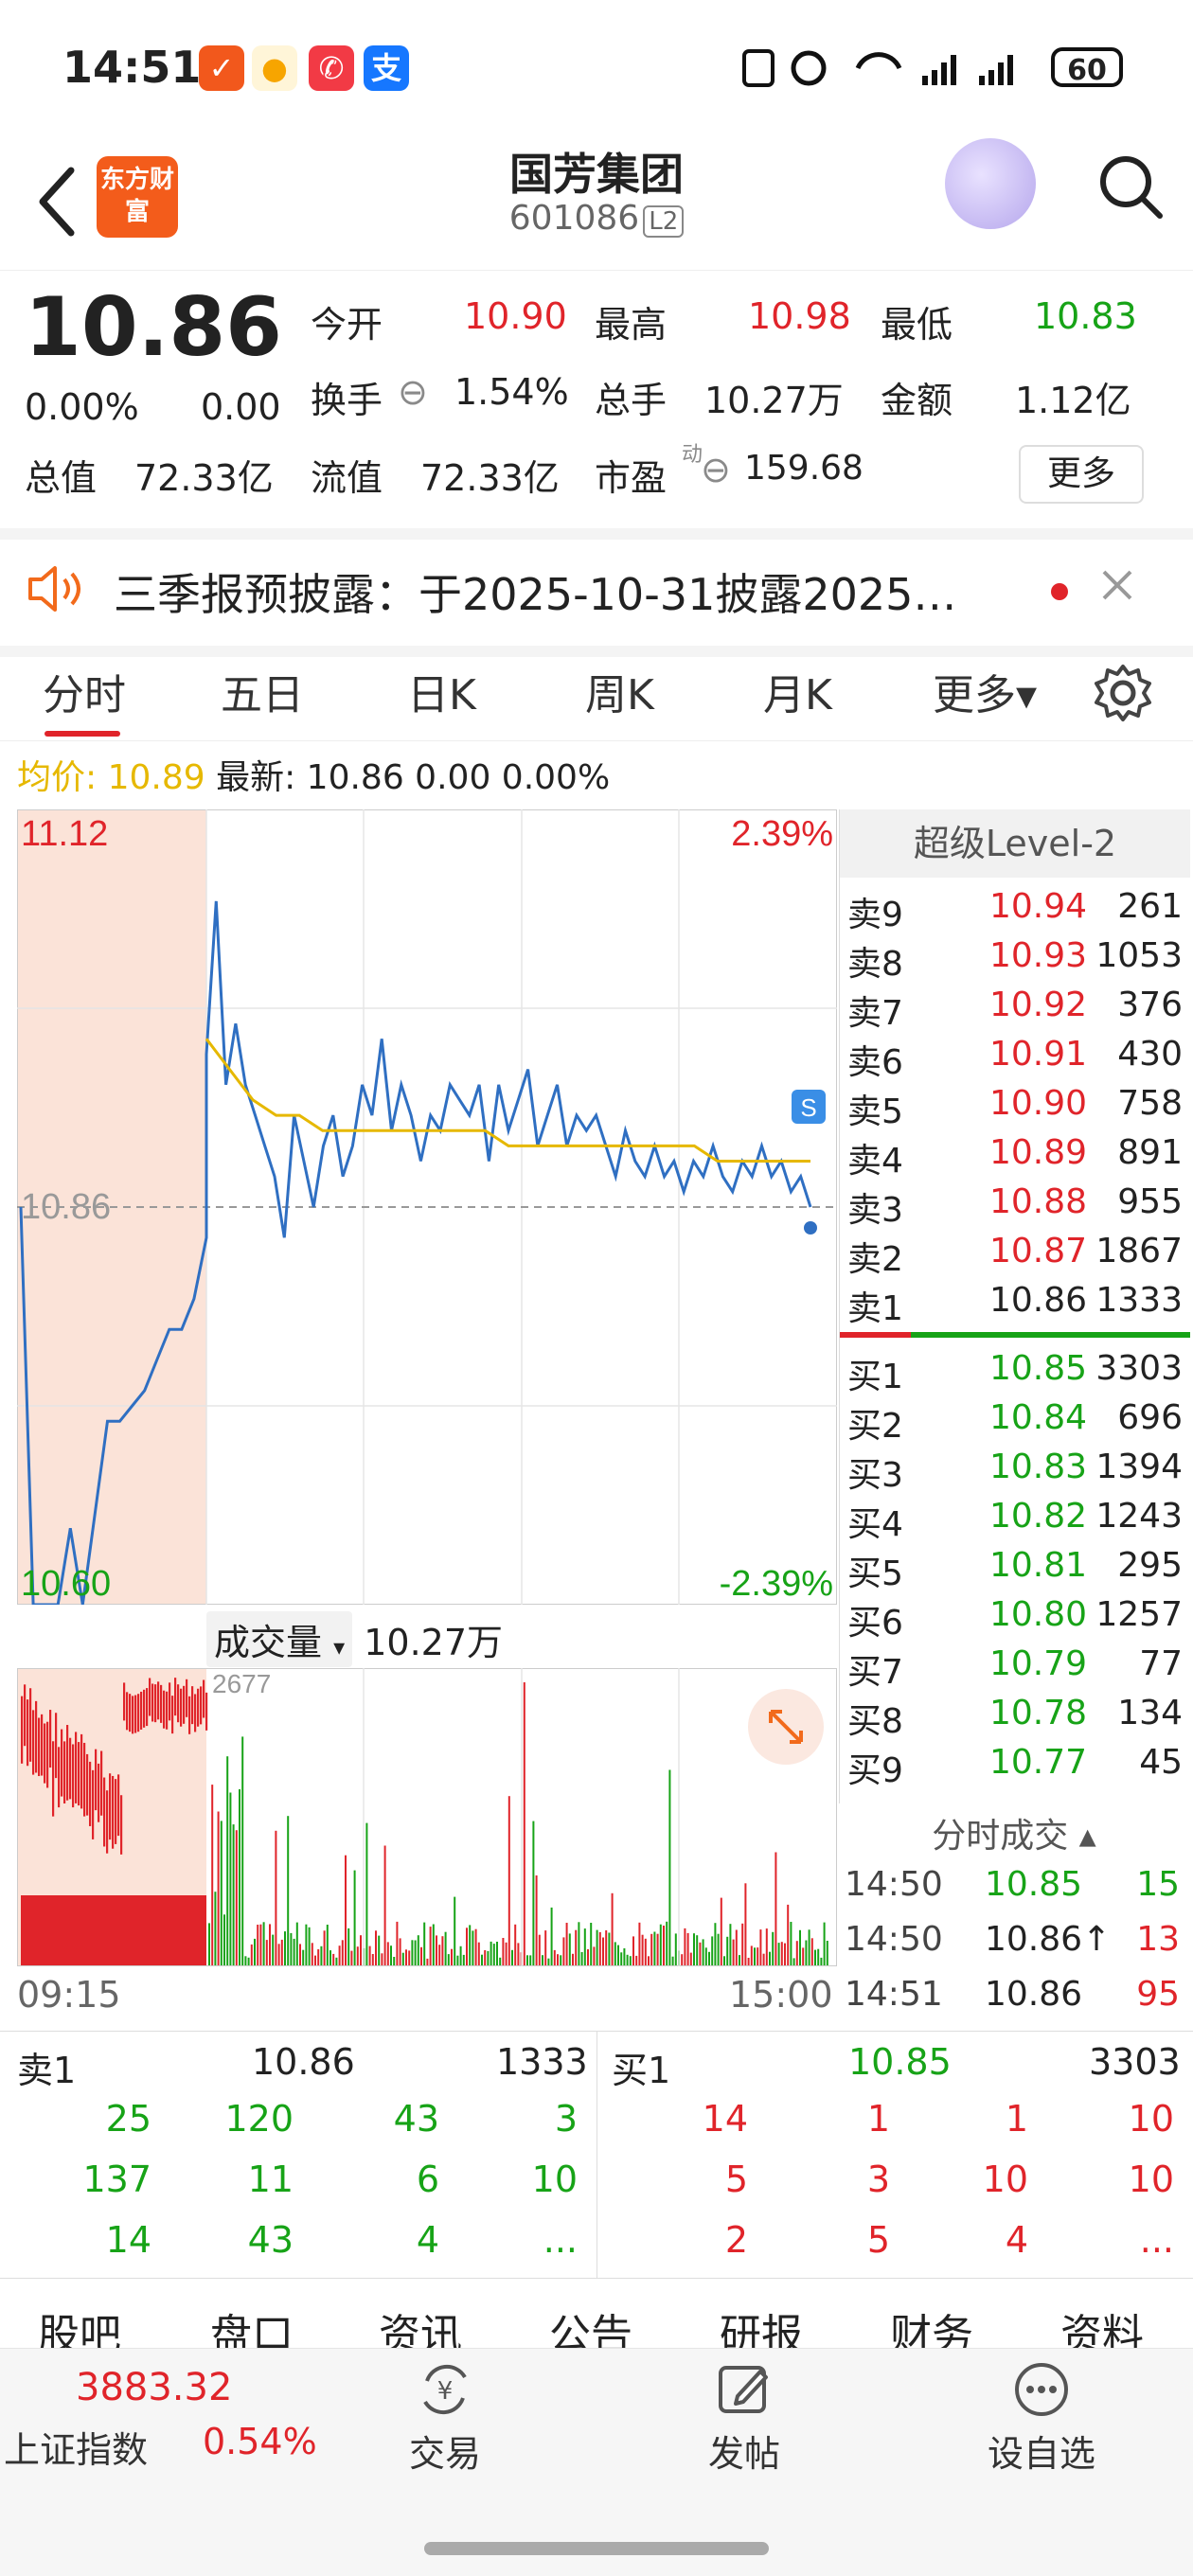  Describe the element at coordinates (1038, 1369) in the screenshot. I see `level-price: 10.85` at that location.